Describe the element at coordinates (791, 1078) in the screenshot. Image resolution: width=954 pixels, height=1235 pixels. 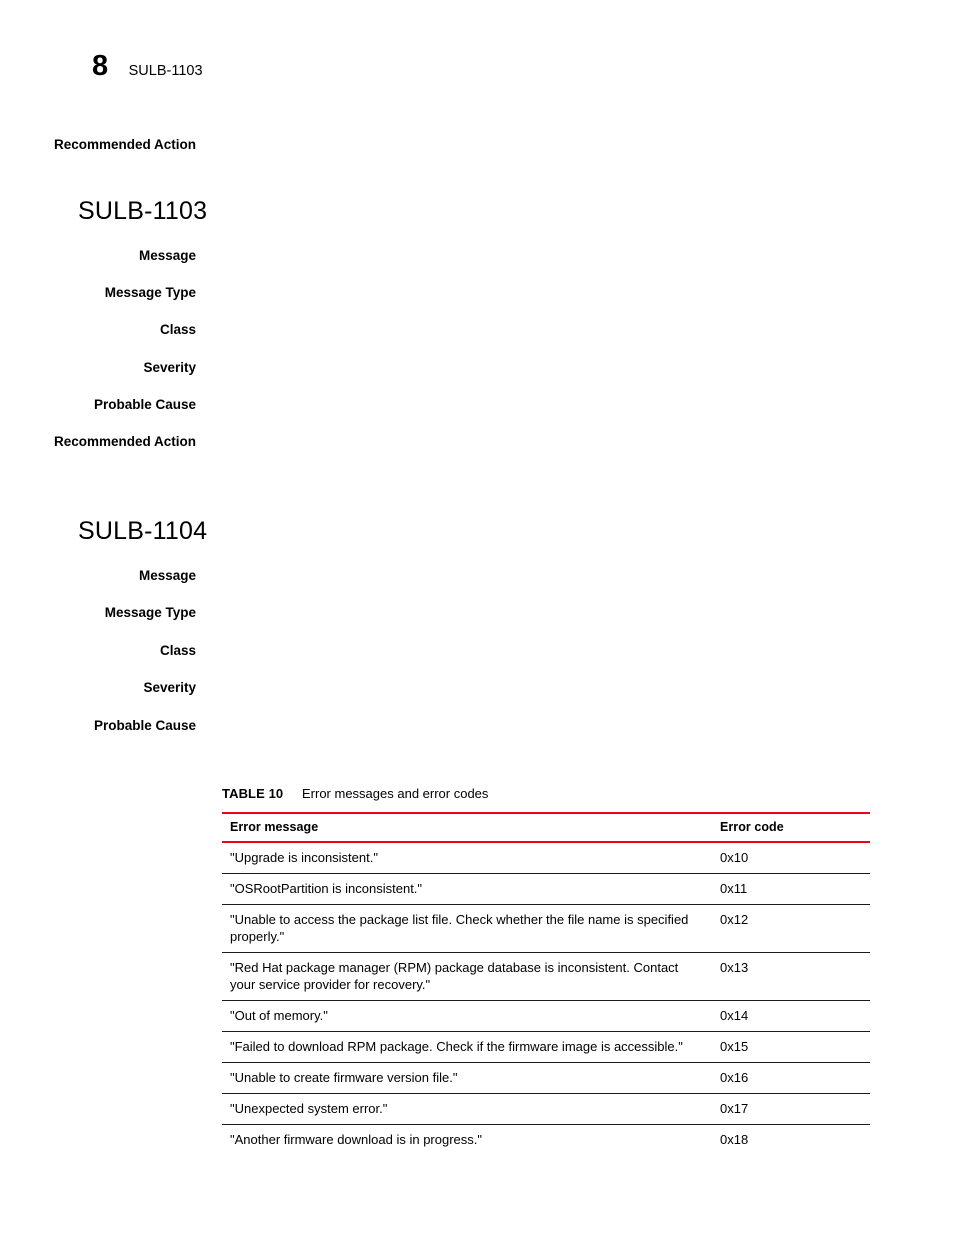
I see `cell-error-code: 0x16` at that location.